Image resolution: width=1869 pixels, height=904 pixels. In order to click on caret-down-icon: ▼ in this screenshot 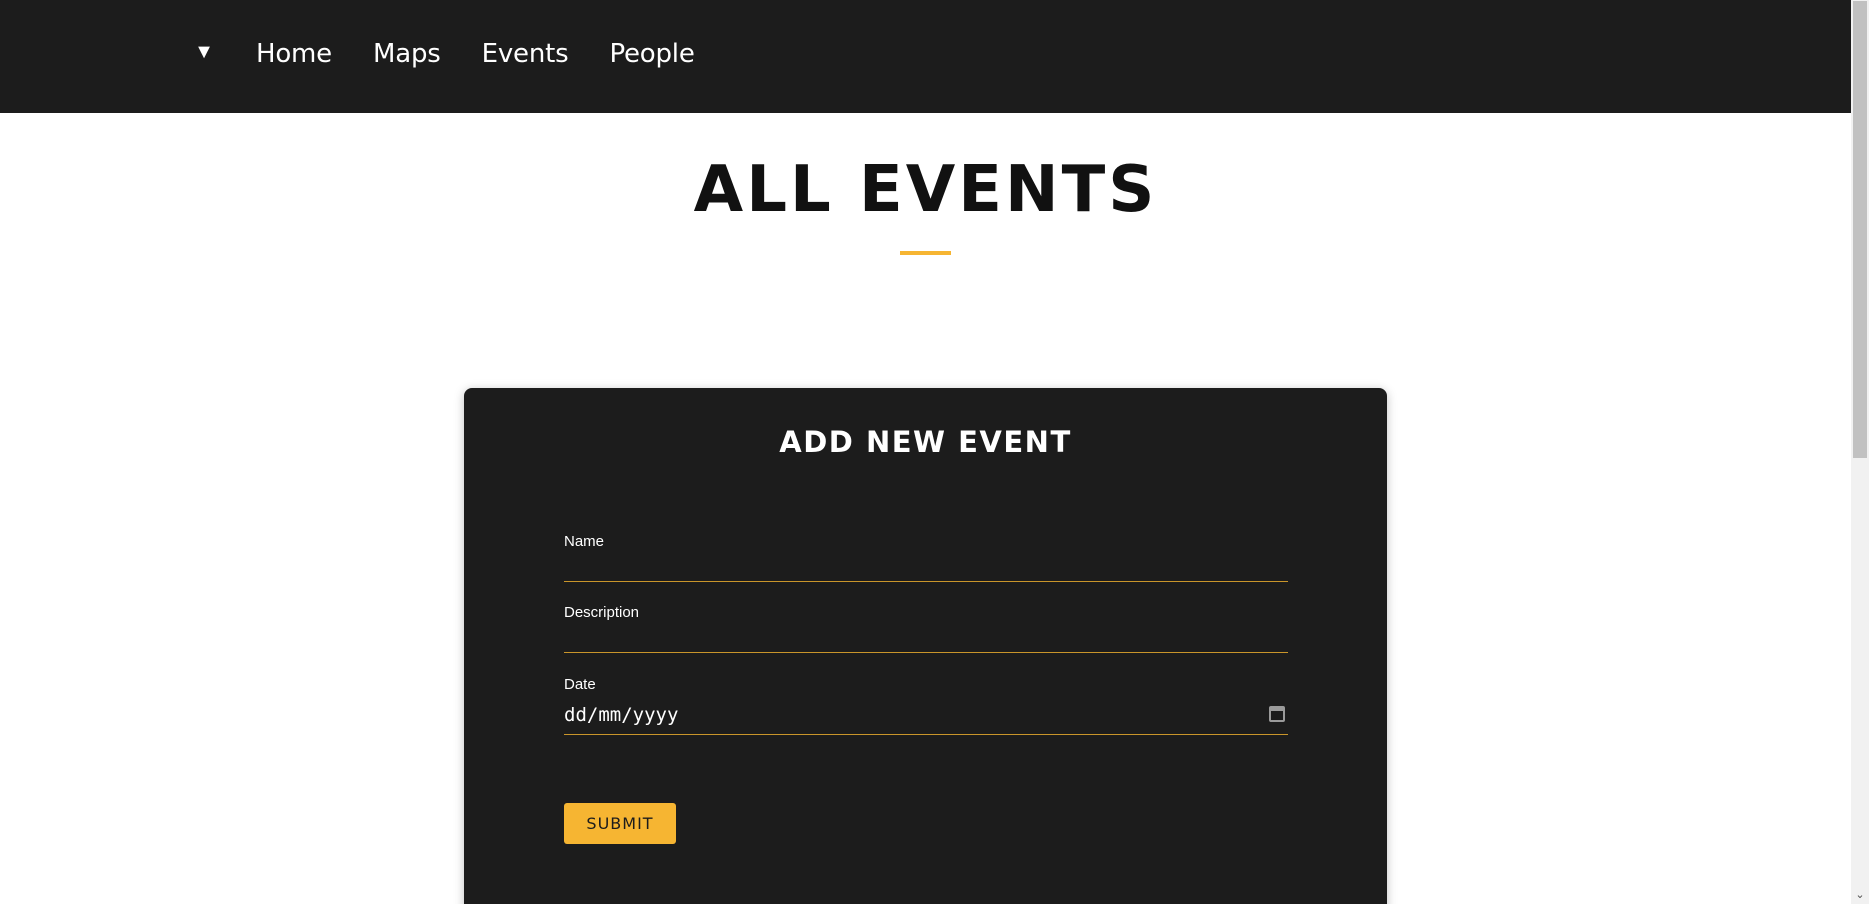, I will do `click(204, 52)`.